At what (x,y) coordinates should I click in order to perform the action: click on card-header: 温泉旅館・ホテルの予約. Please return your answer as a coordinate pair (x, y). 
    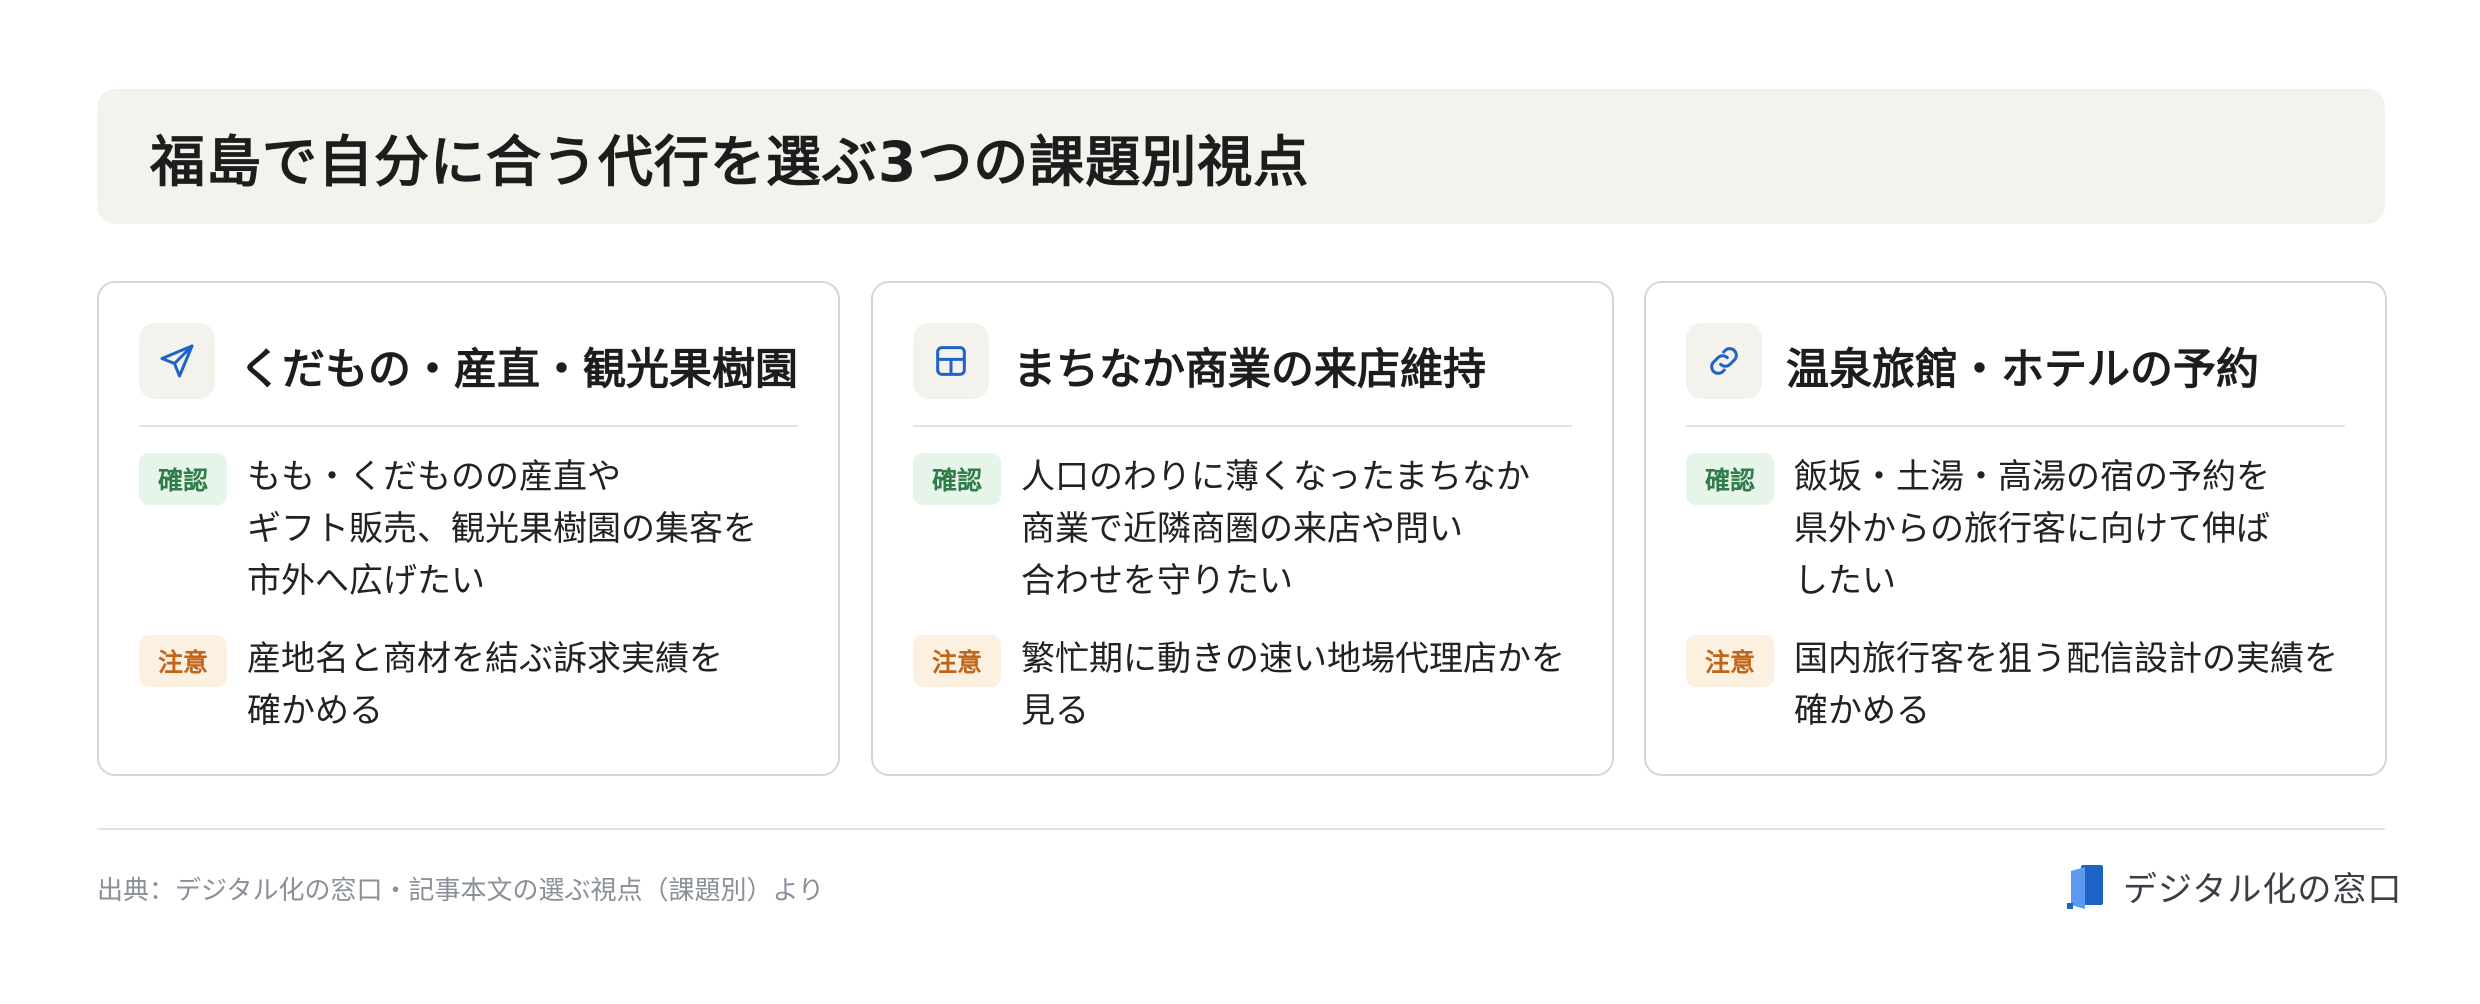
    Looking at the image, I should click on (2015, 375).